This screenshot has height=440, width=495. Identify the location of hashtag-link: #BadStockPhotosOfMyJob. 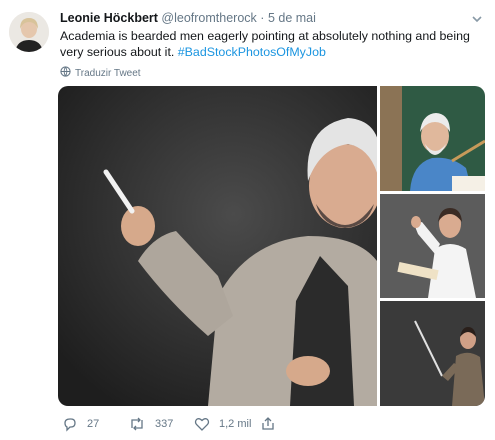
(252, 52).